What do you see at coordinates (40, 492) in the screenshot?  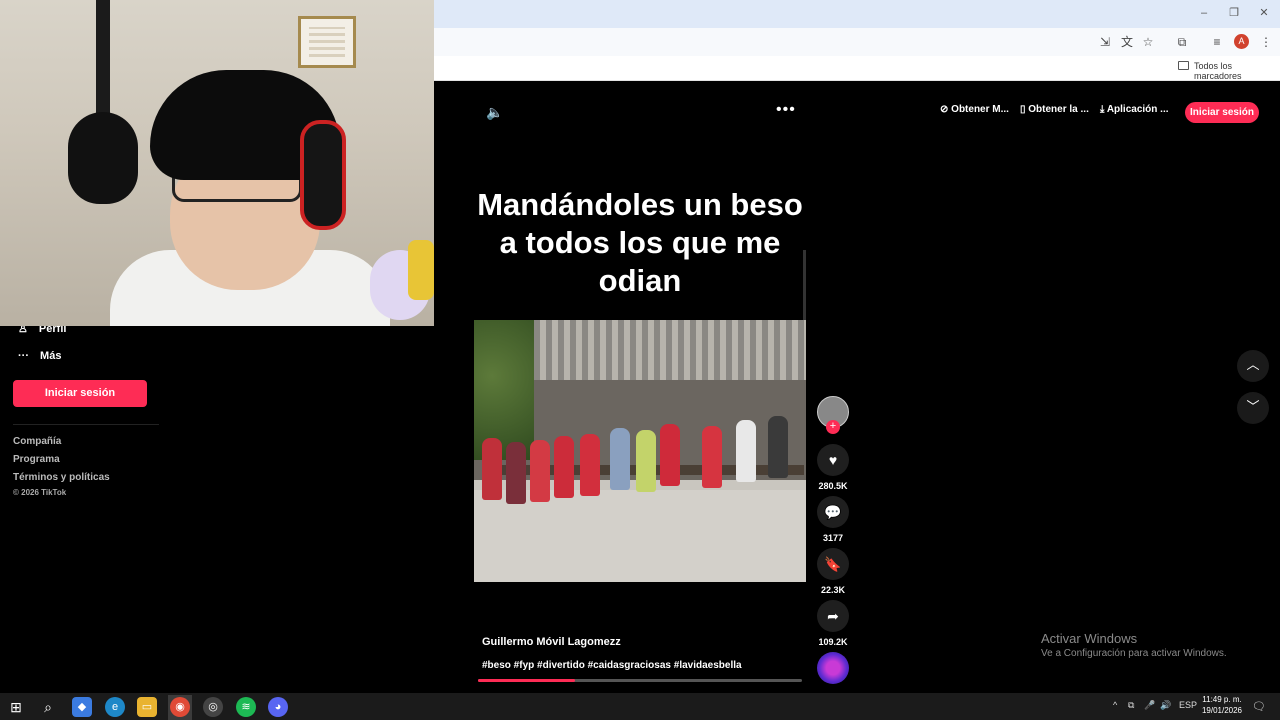 I see `copyright: © 2026 TikTok` at bounding box center [40, 492].